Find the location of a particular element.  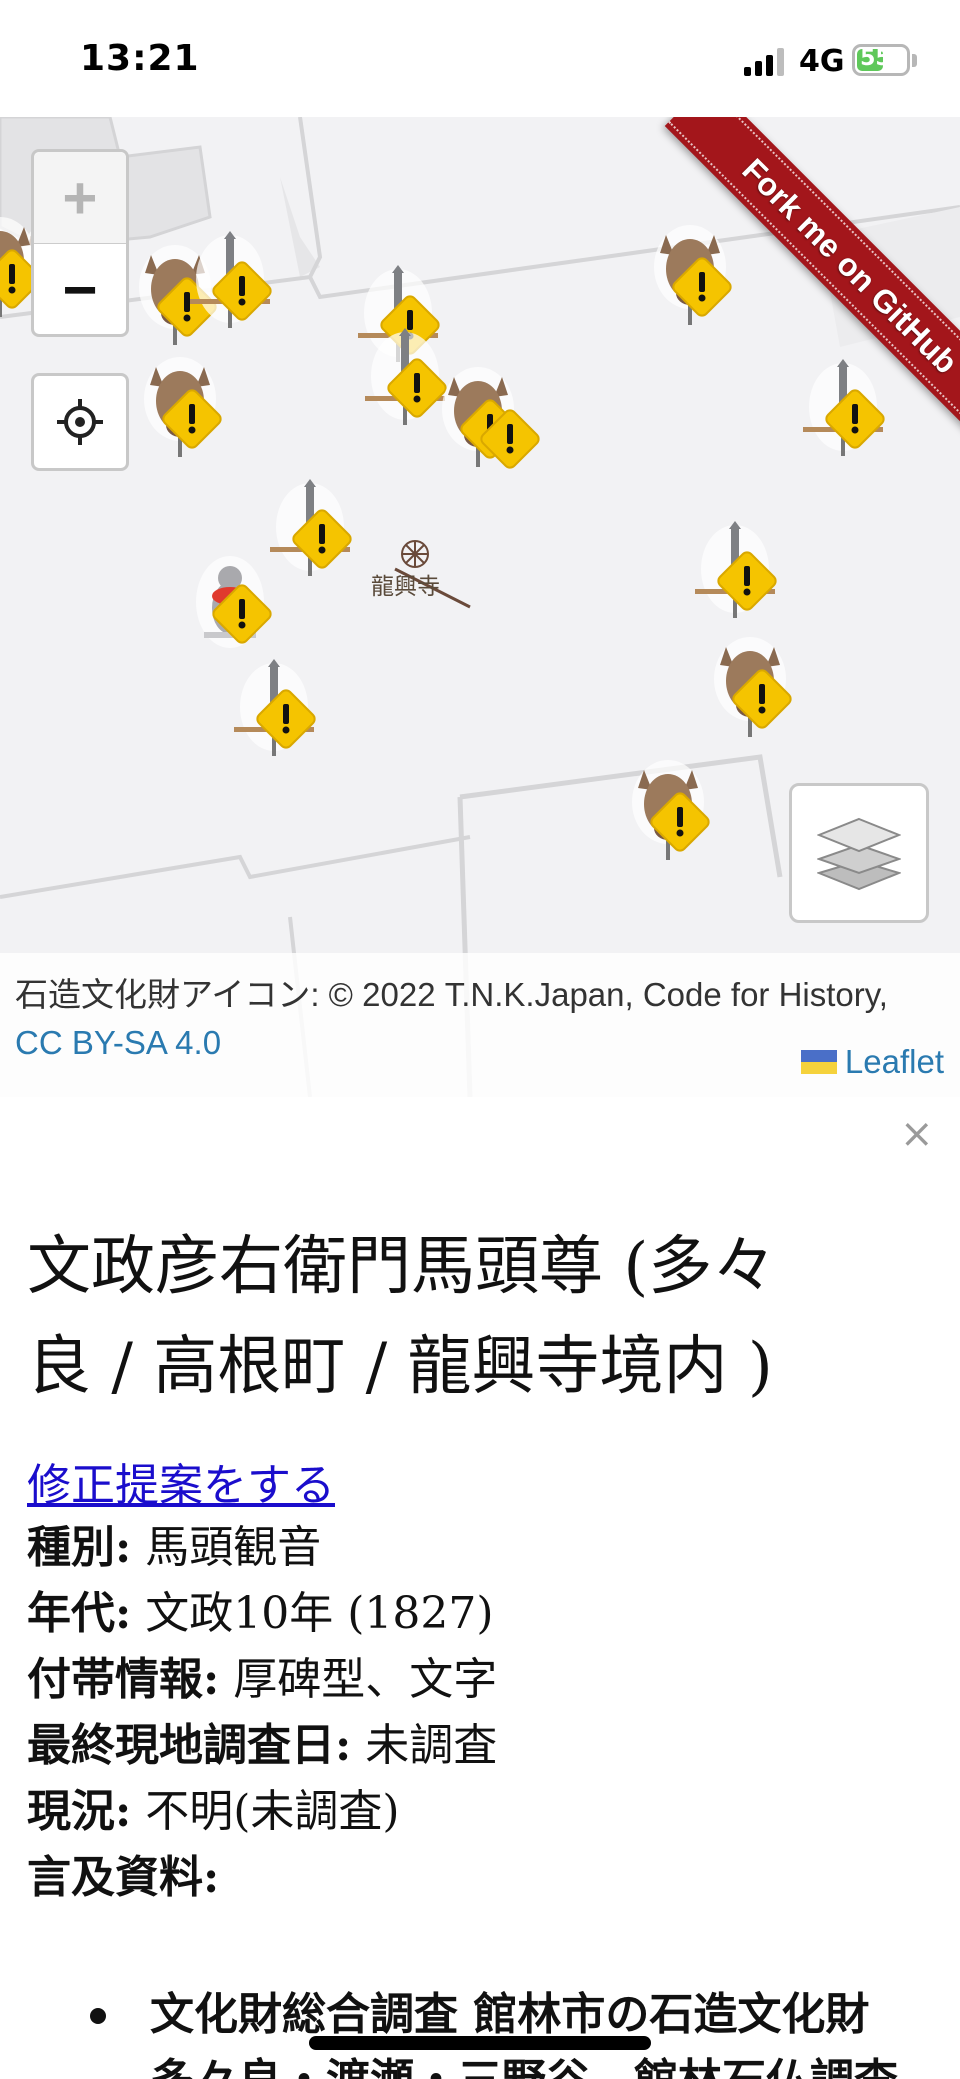

bullet-icon is located at coordinates (98, 2016).